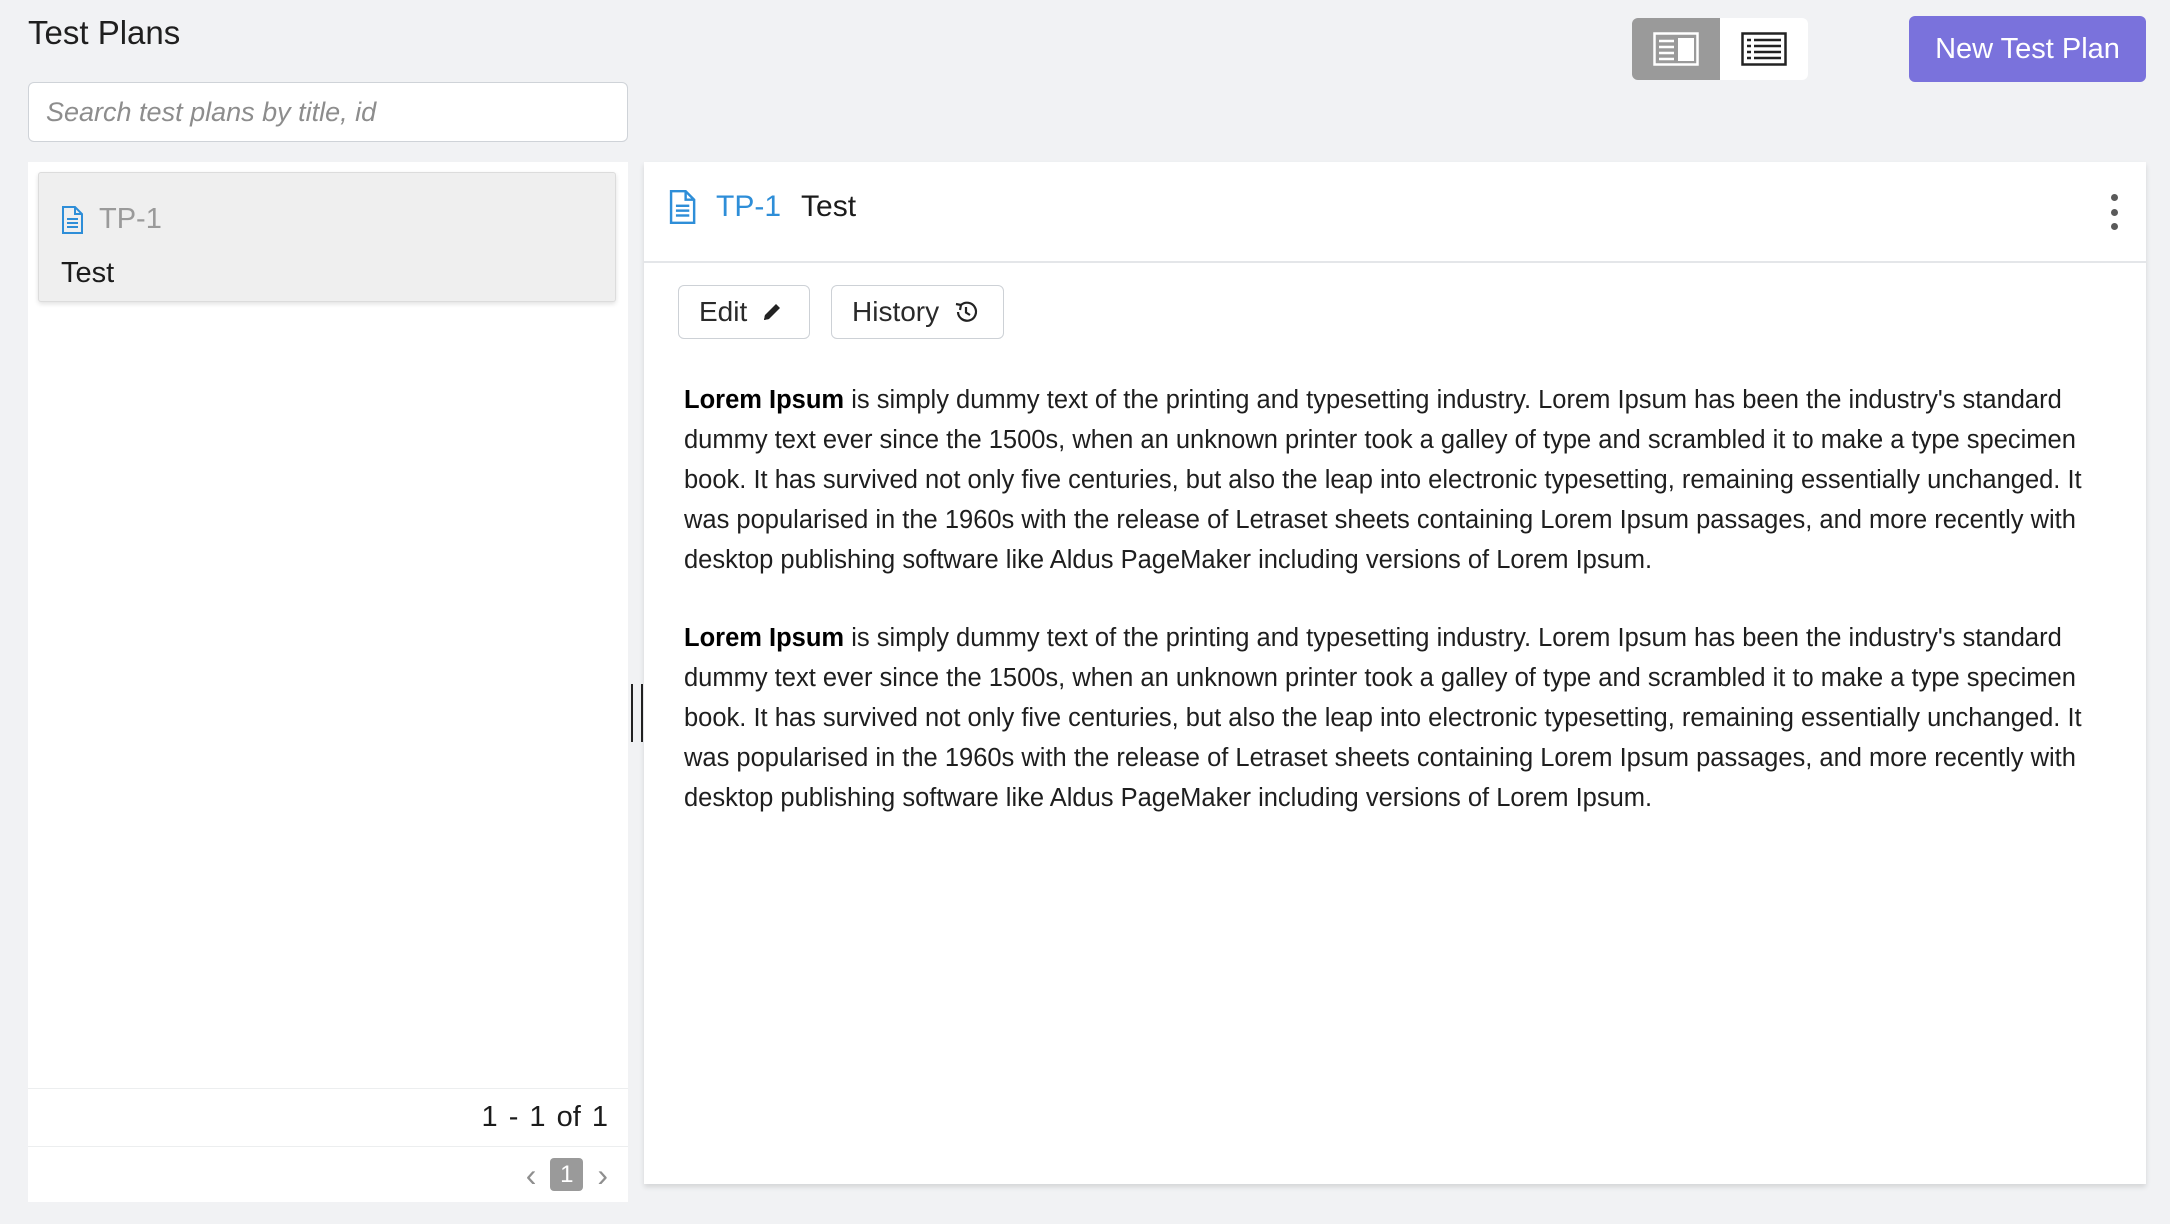 The width and height of the screenshot is (2170, 1224). Describe the element at coordinates (328, 1117) in the screenshot. I see `pagination-count: 1 - 1 of 1` at that location.